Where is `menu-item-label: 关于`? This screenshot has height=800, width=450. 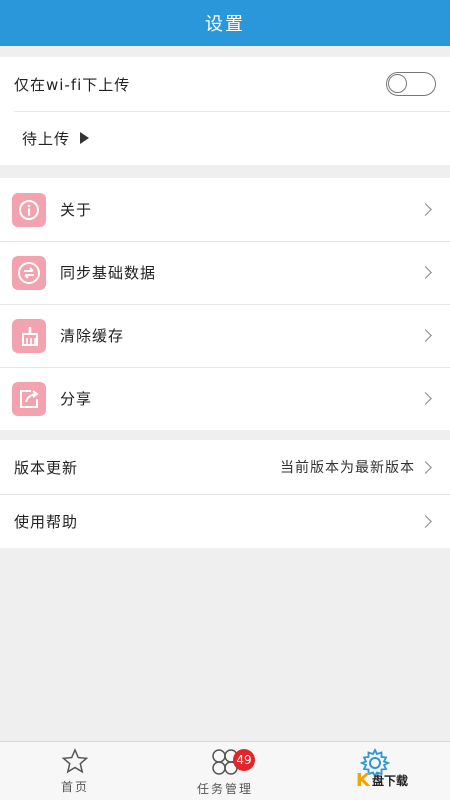 menu-item-label: 关于 is located at coordinates (76, 210).